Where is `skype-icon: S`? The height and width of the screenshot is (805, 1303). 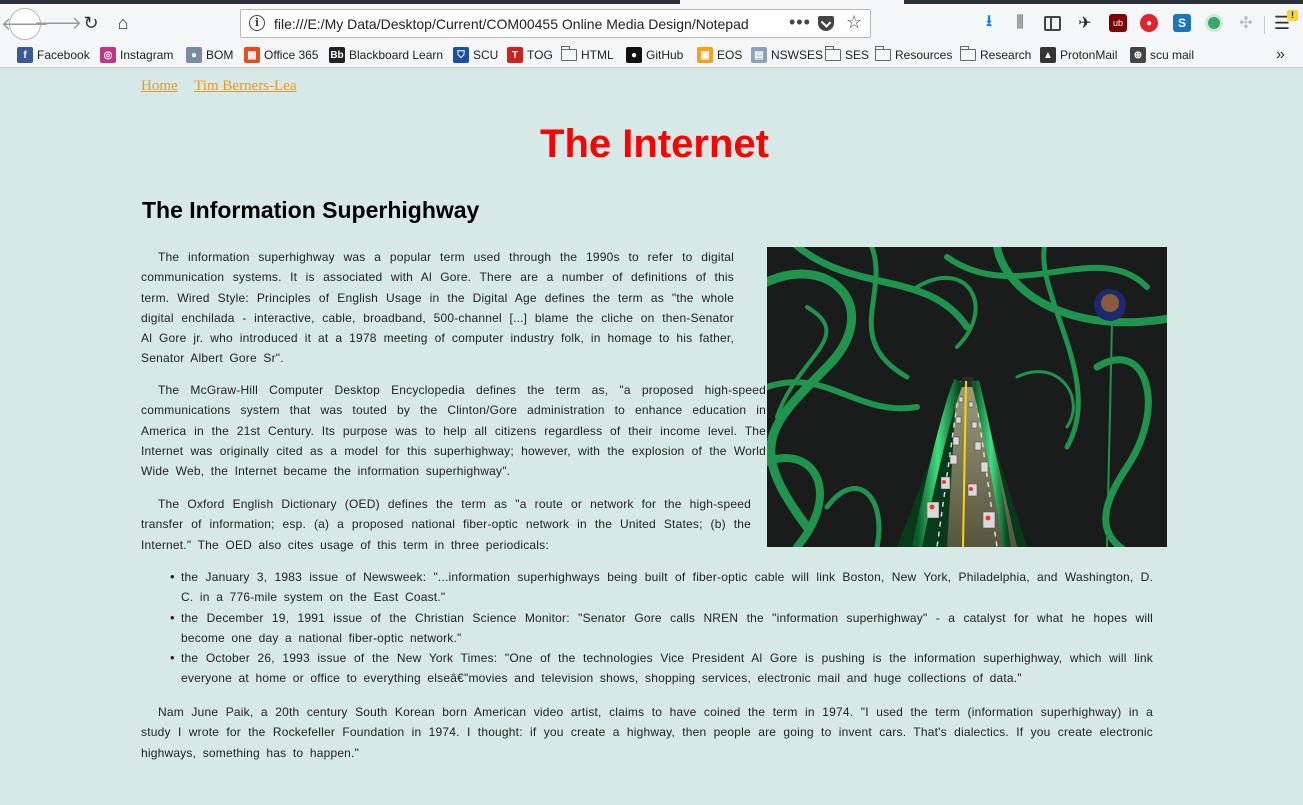
skype-icon: S is located at coordinates (1182, 23).